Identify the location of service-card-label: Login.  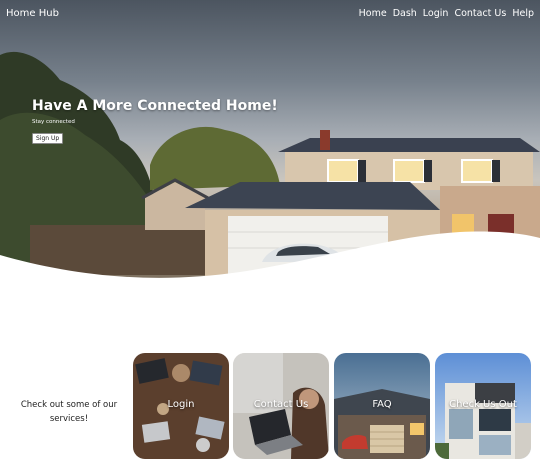
(181, 404).